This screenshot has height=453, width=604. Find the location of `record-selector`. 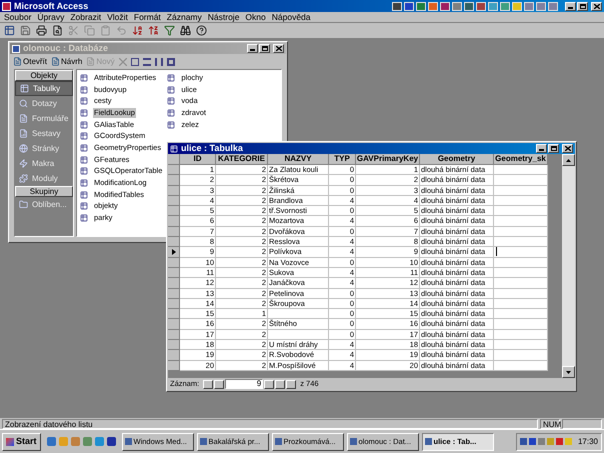

record-selector is located at coordinates (174, 252).